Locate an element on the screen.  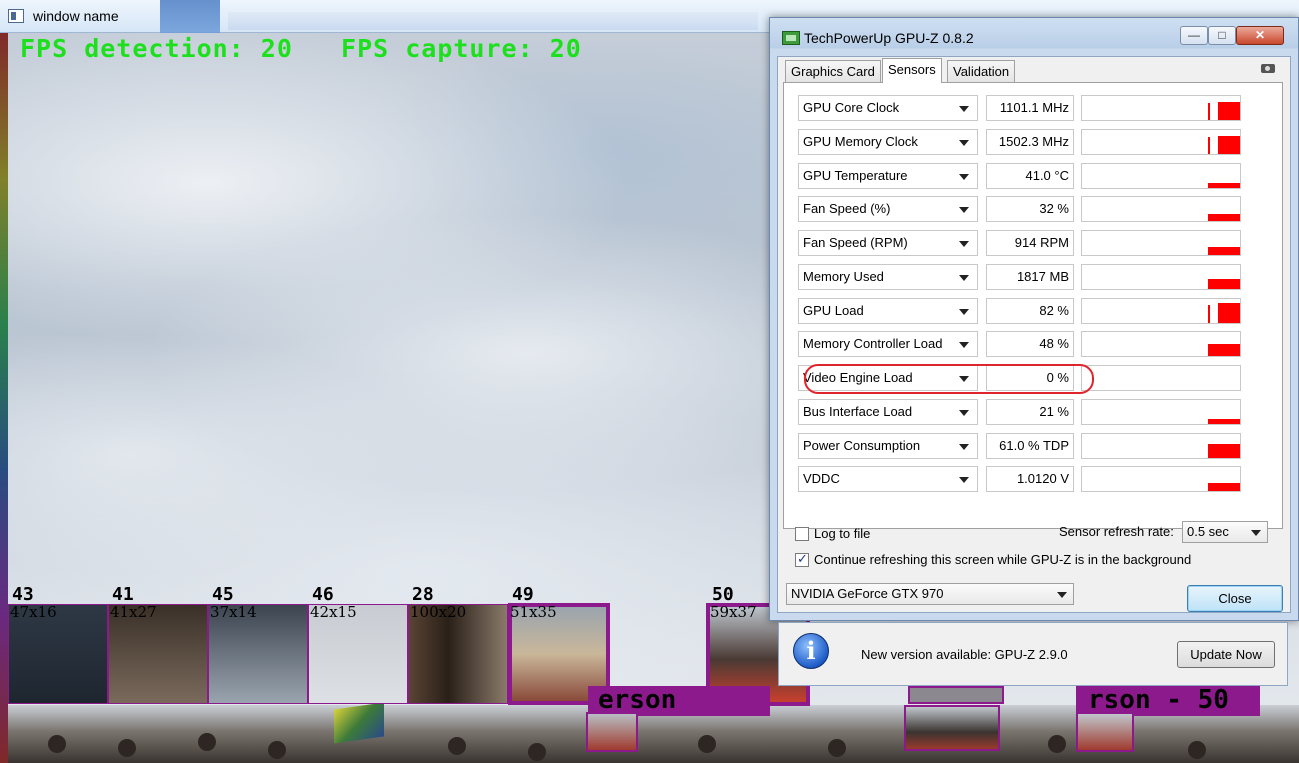
sensor-name-dropdown: Power Consumption is located at coordinates (888, 446).